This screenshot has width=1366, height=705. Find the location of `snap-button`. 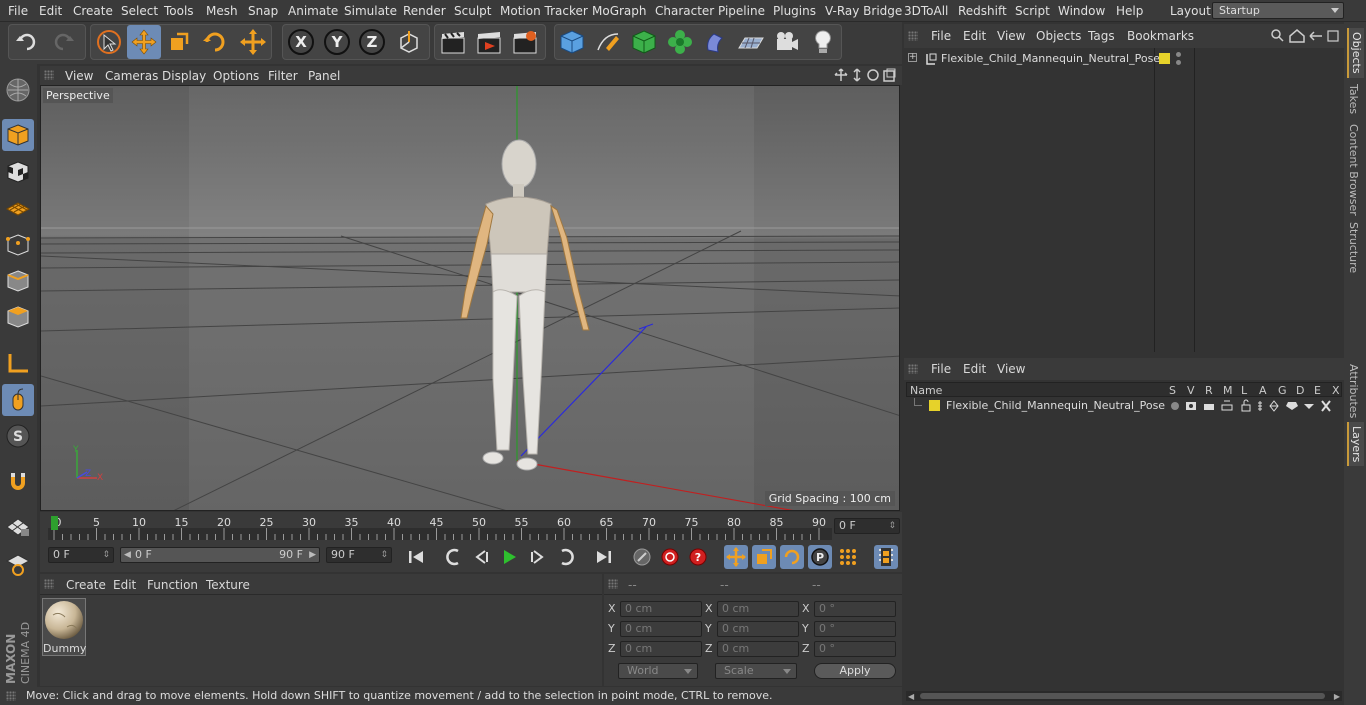

snap-button is located at coordinates (18, 482).